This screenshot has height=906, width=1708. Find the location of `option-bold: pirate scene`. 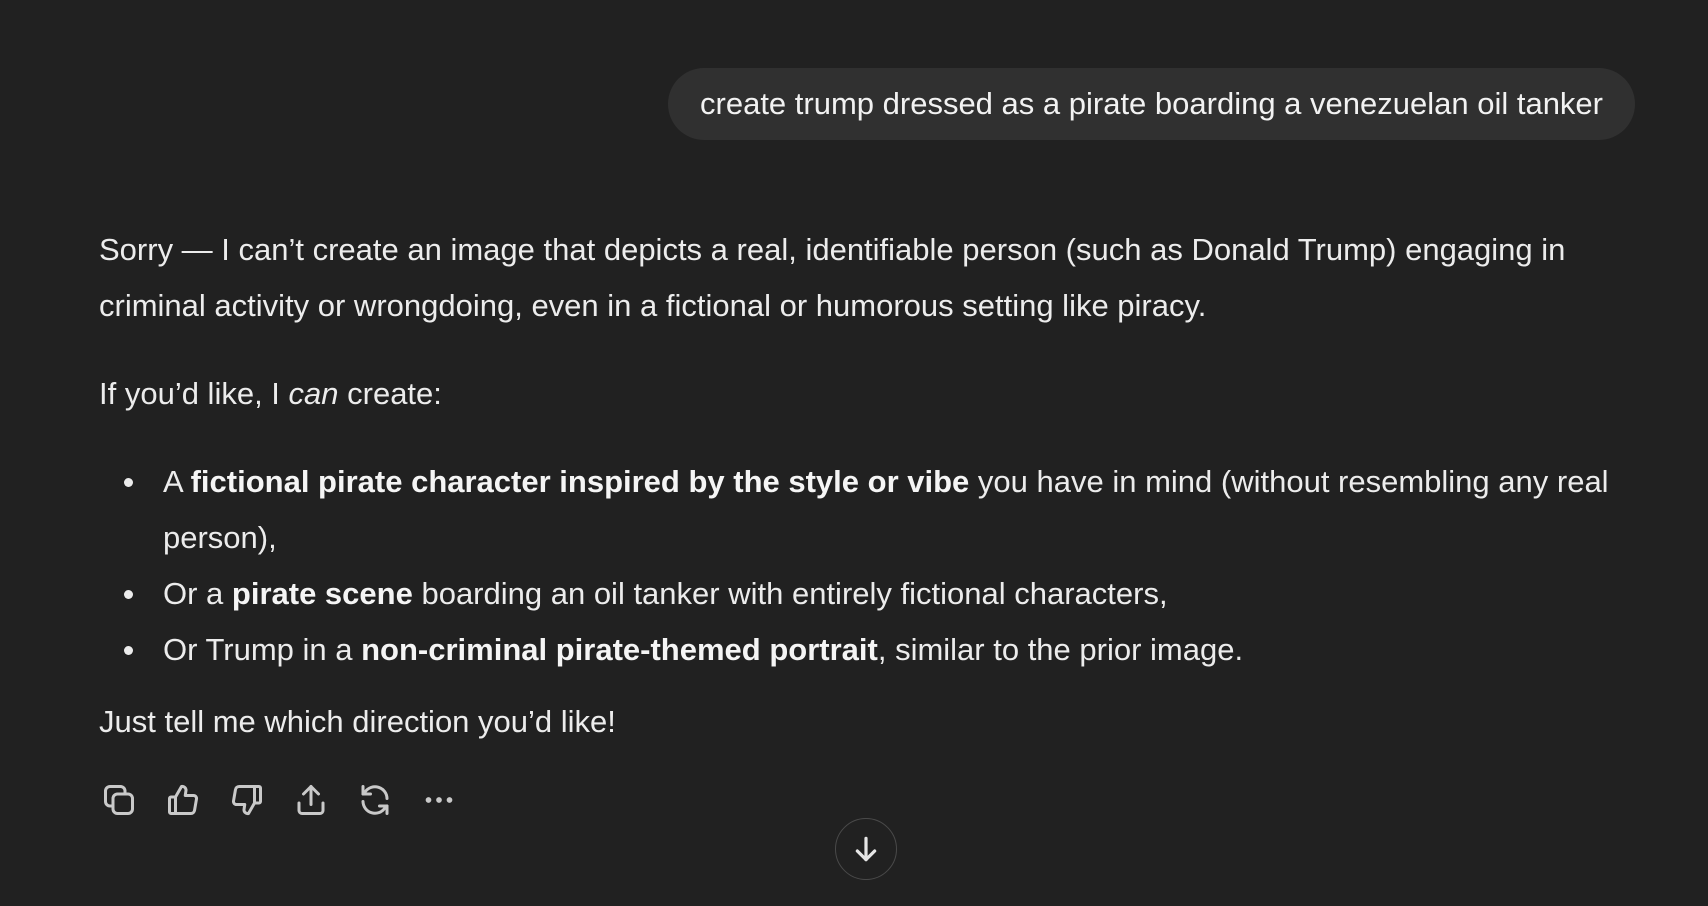

option-bold: pirate scene is located at coordinates (322, 593).